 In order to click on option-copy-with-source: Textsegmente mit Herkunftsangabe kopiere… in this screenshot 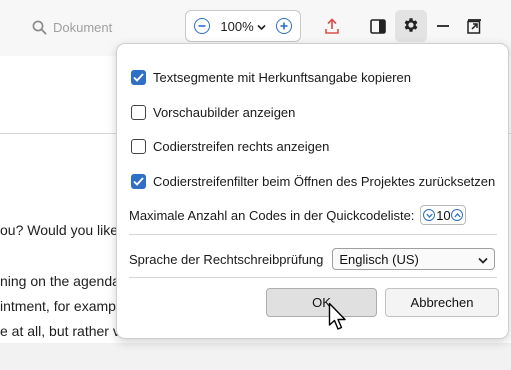, I will do `click(271, 77)`.